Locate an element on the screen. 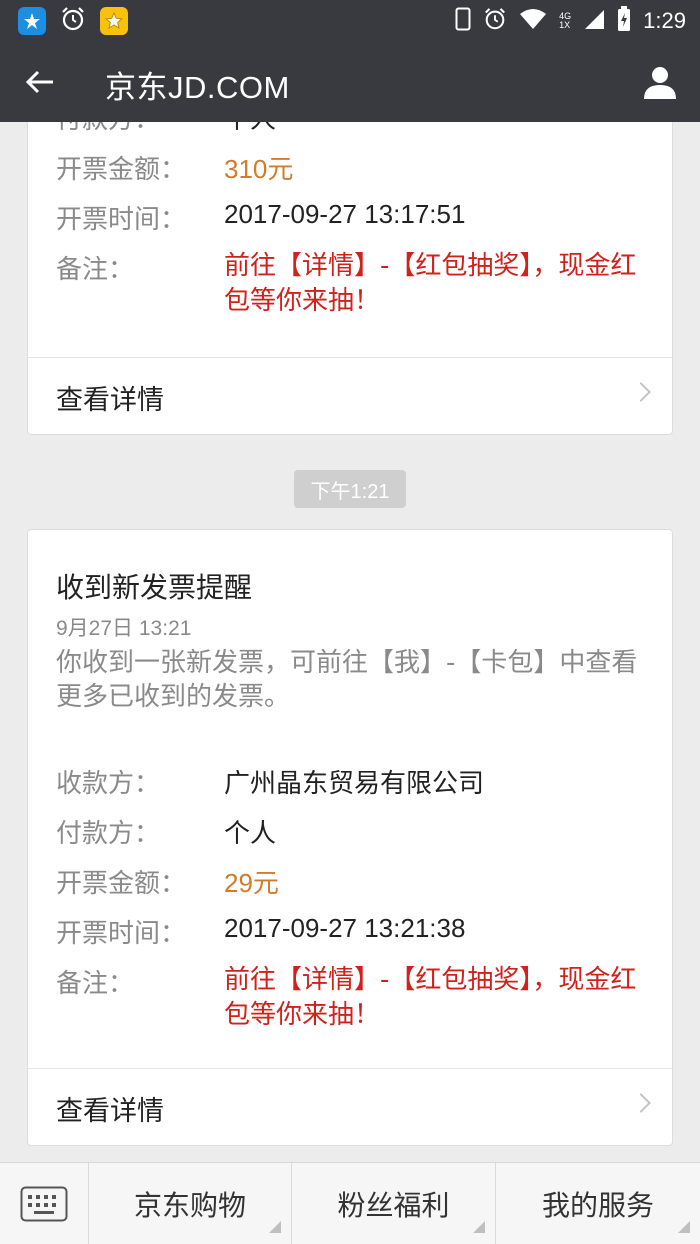 The image size is (700, 1244). phone-frame-icon is located at coordinates (463, 21).